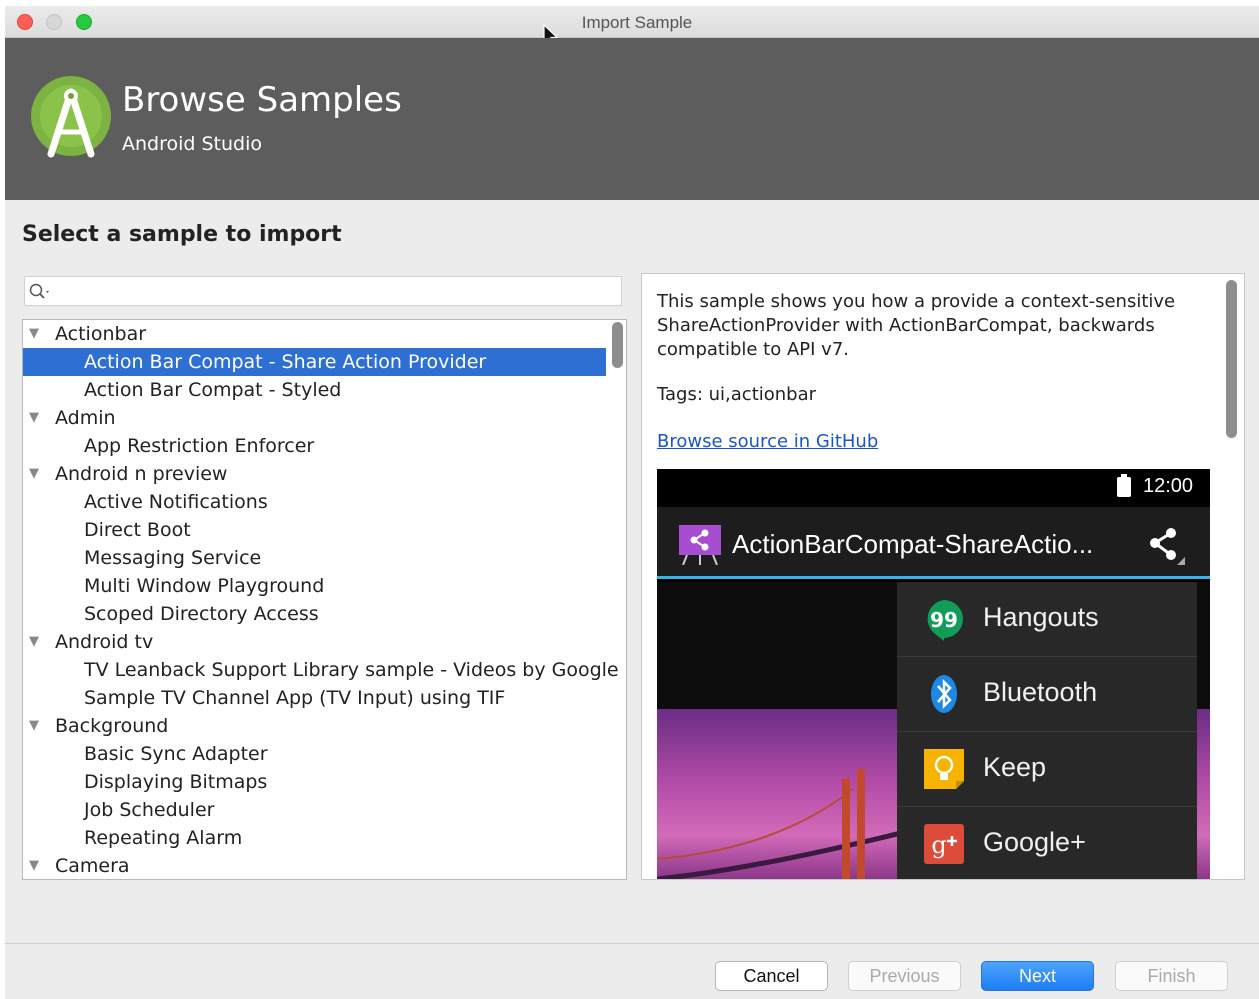 Image resolution: width=1259 pixels, height=999 pixels. Describe the element at coordinates (149, 810) in the screenshot. I see `tree-row-label: Job Scheduler` at that location.